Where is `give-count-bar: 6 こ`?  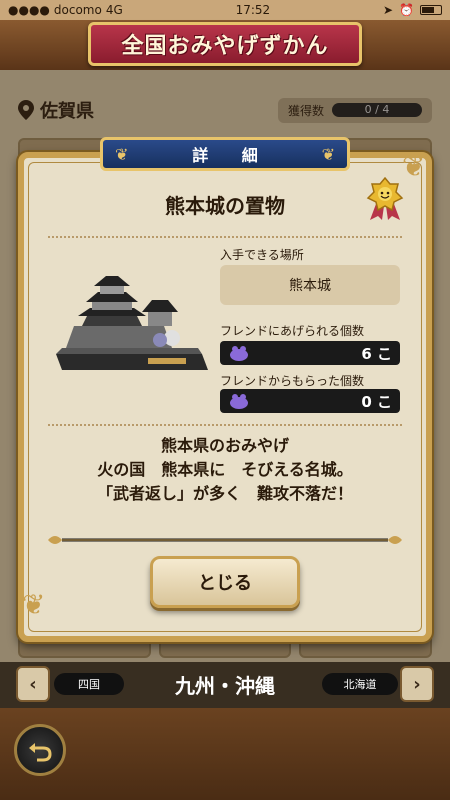
give-count-bar: 6 こ is located at coordinates (310, 353).